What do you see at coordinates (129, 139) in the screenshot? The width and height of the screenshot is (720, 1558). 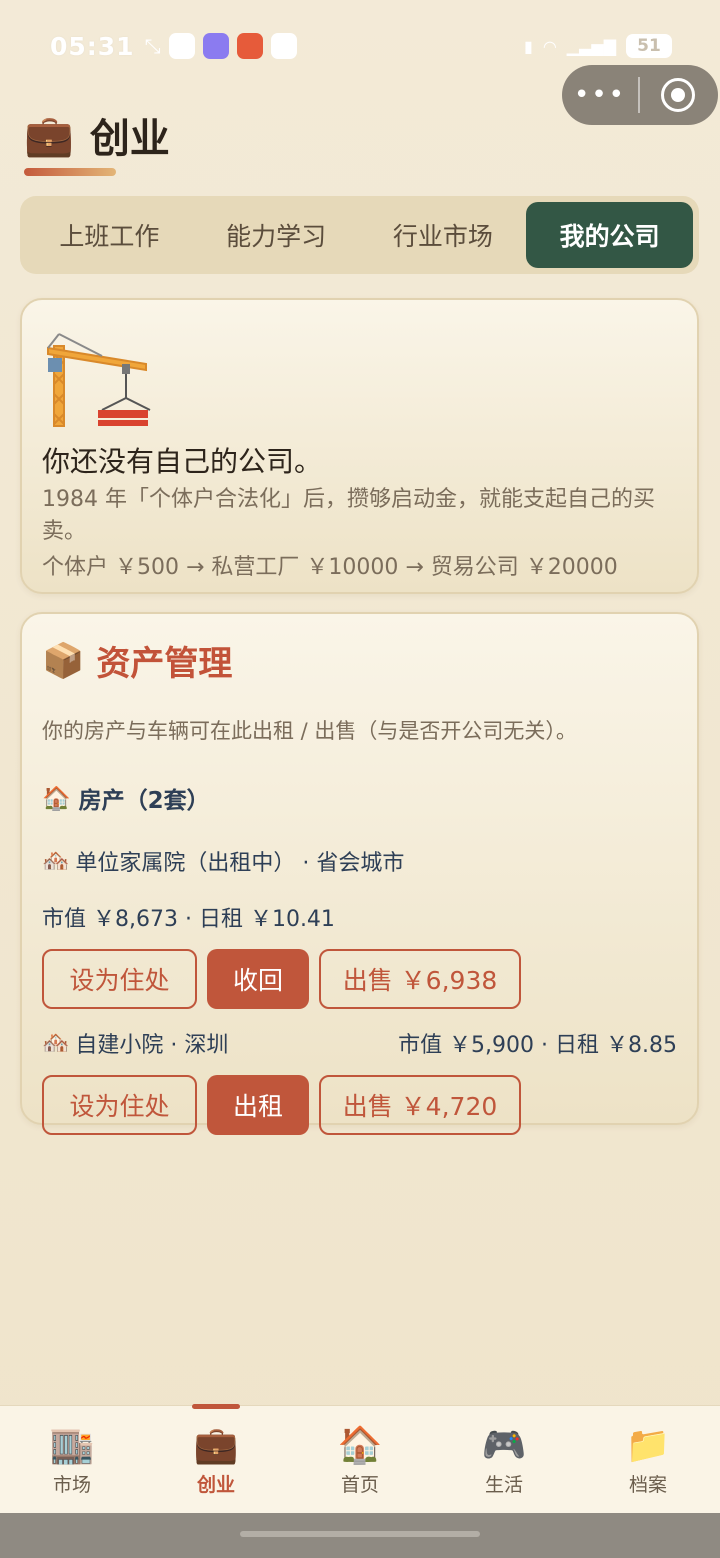 I see `page-title: 创业` at bounding box center [129, 139].